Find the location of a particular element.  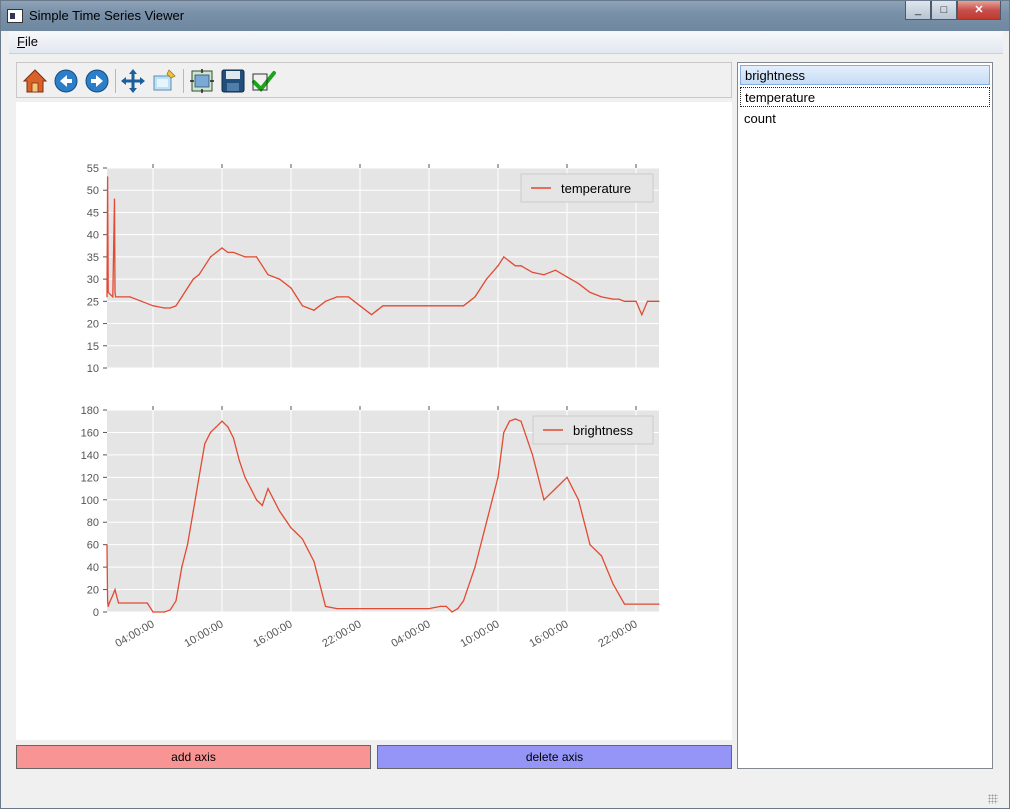

x-tick-label: 22:00:00 is located at coordinates (341, 634).